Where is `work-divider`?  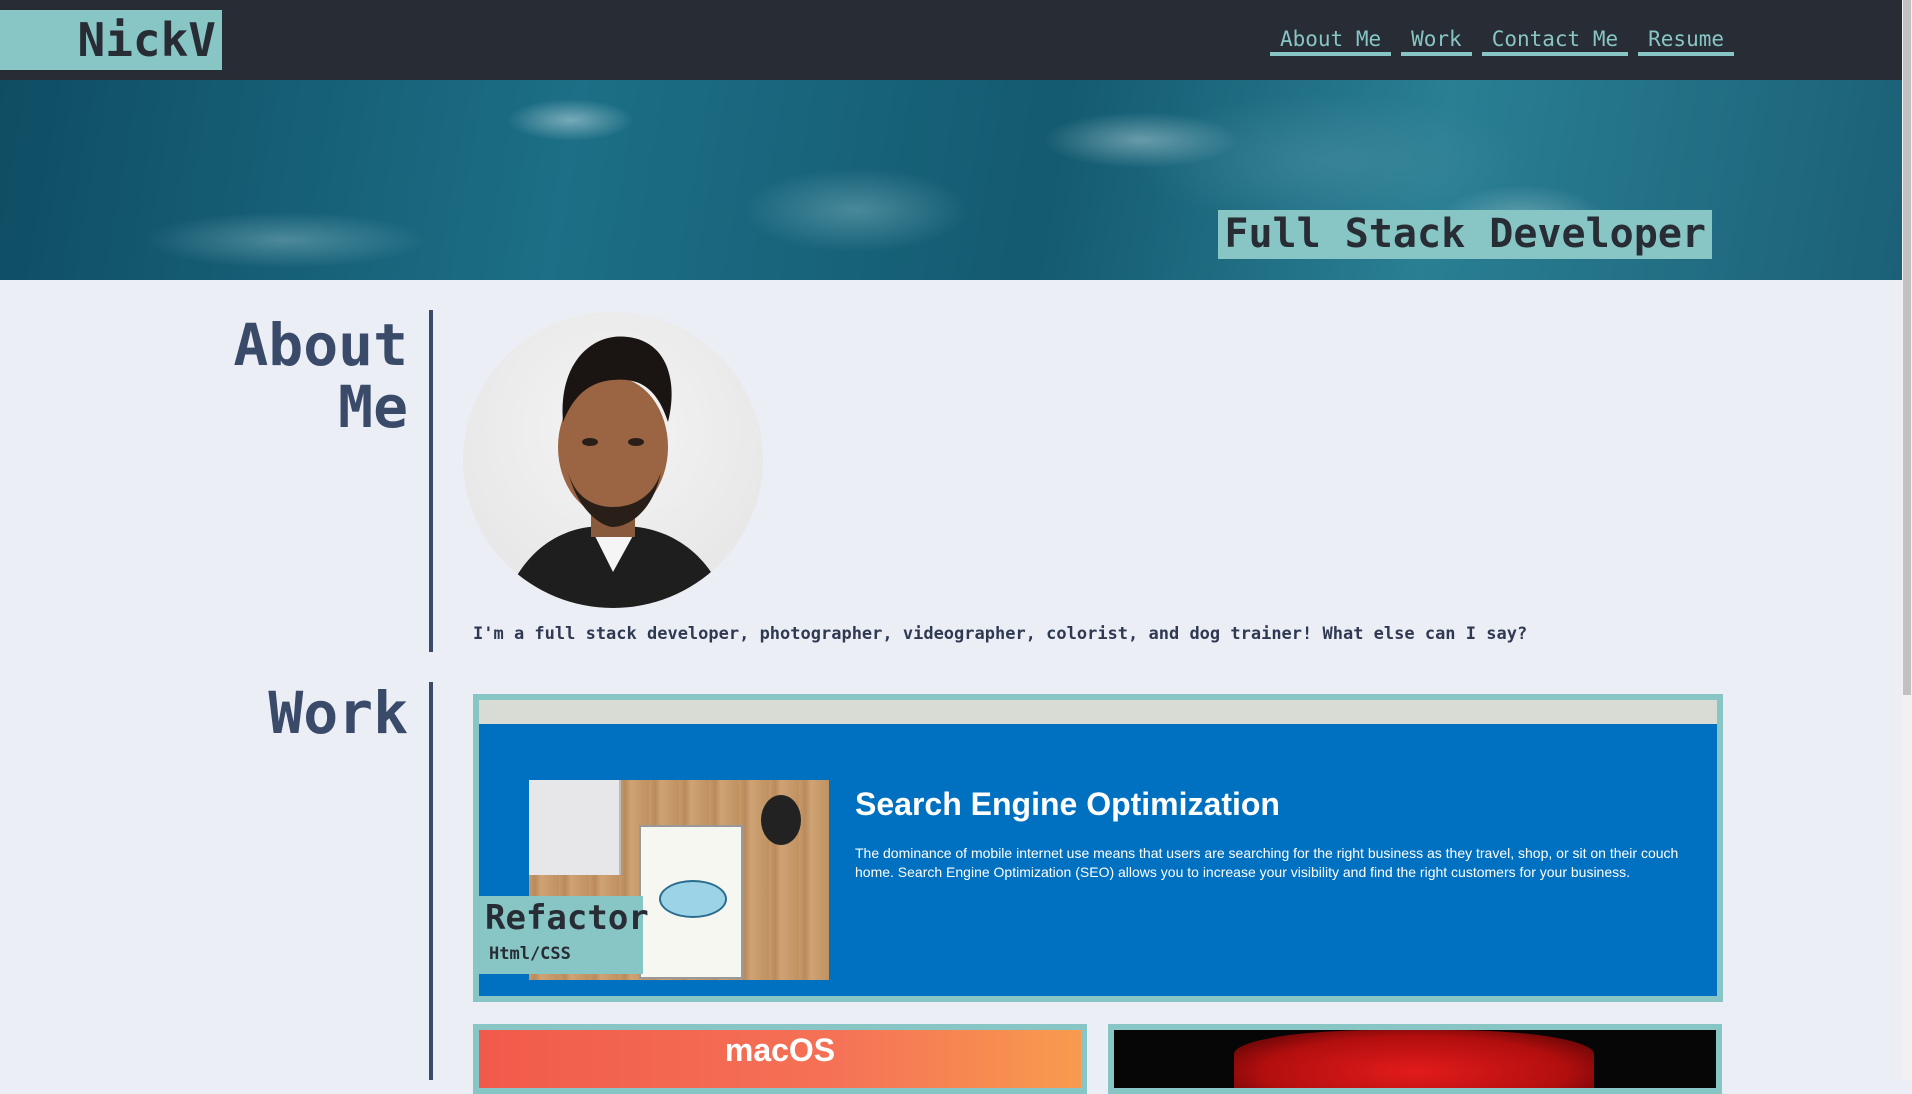 work-divider is located at coordinates (431, 881).